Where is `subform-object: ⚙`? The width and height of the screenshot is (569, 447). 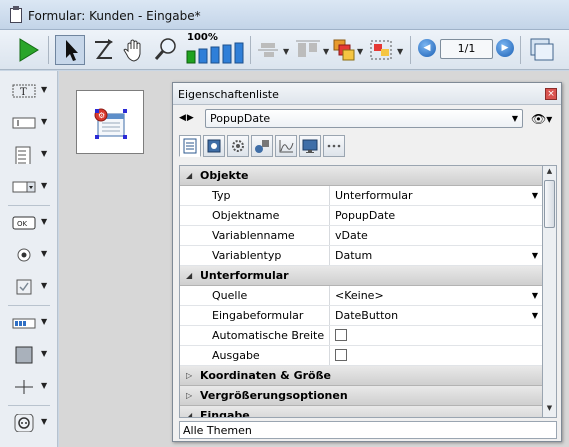 subform-object: ⚙ is located at coordinates (110, 122).